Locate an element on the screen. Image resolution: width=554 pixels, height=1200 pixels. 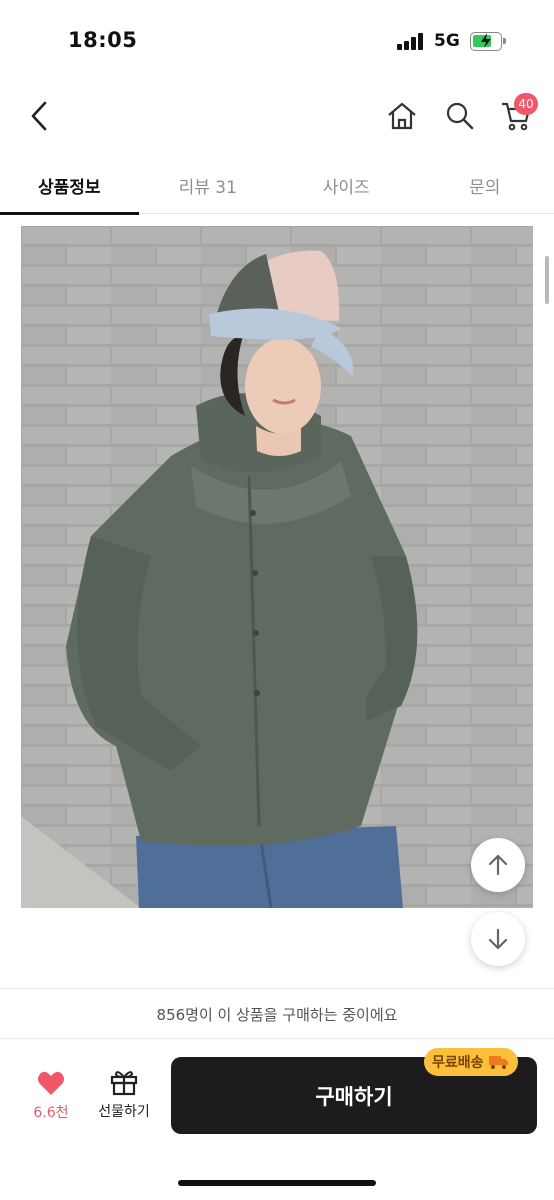
like-button: 6.6천 is located at coordinates (51, 1100).